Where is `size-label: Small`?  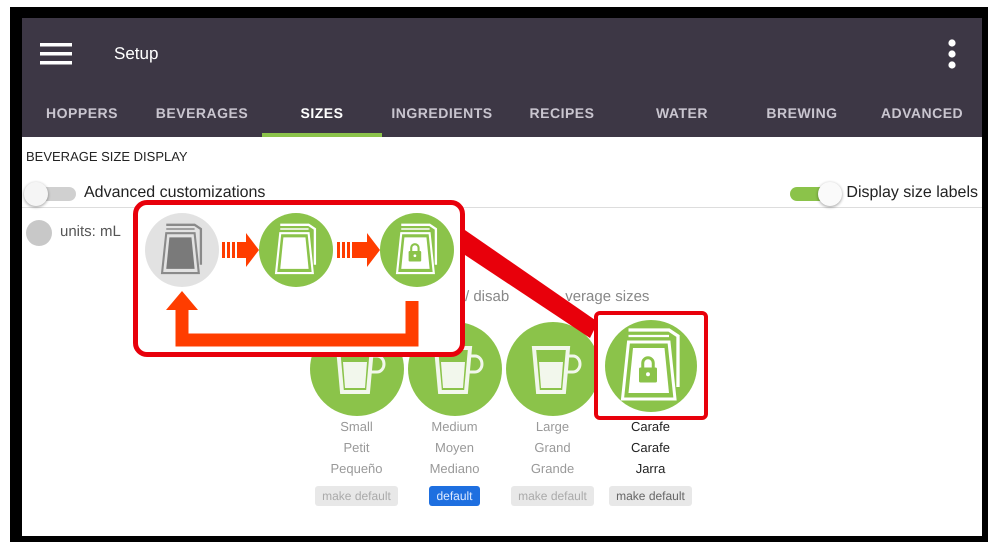
size-label: Small is located at coordinates (356, 427).